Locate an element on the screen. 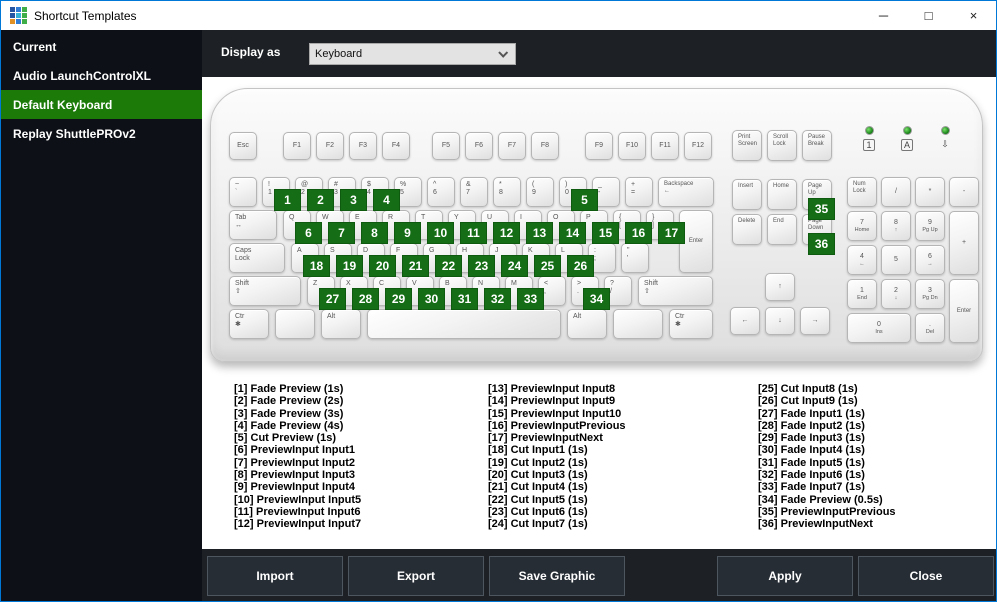  key-label: Enter is located at coordinates (964, 310).